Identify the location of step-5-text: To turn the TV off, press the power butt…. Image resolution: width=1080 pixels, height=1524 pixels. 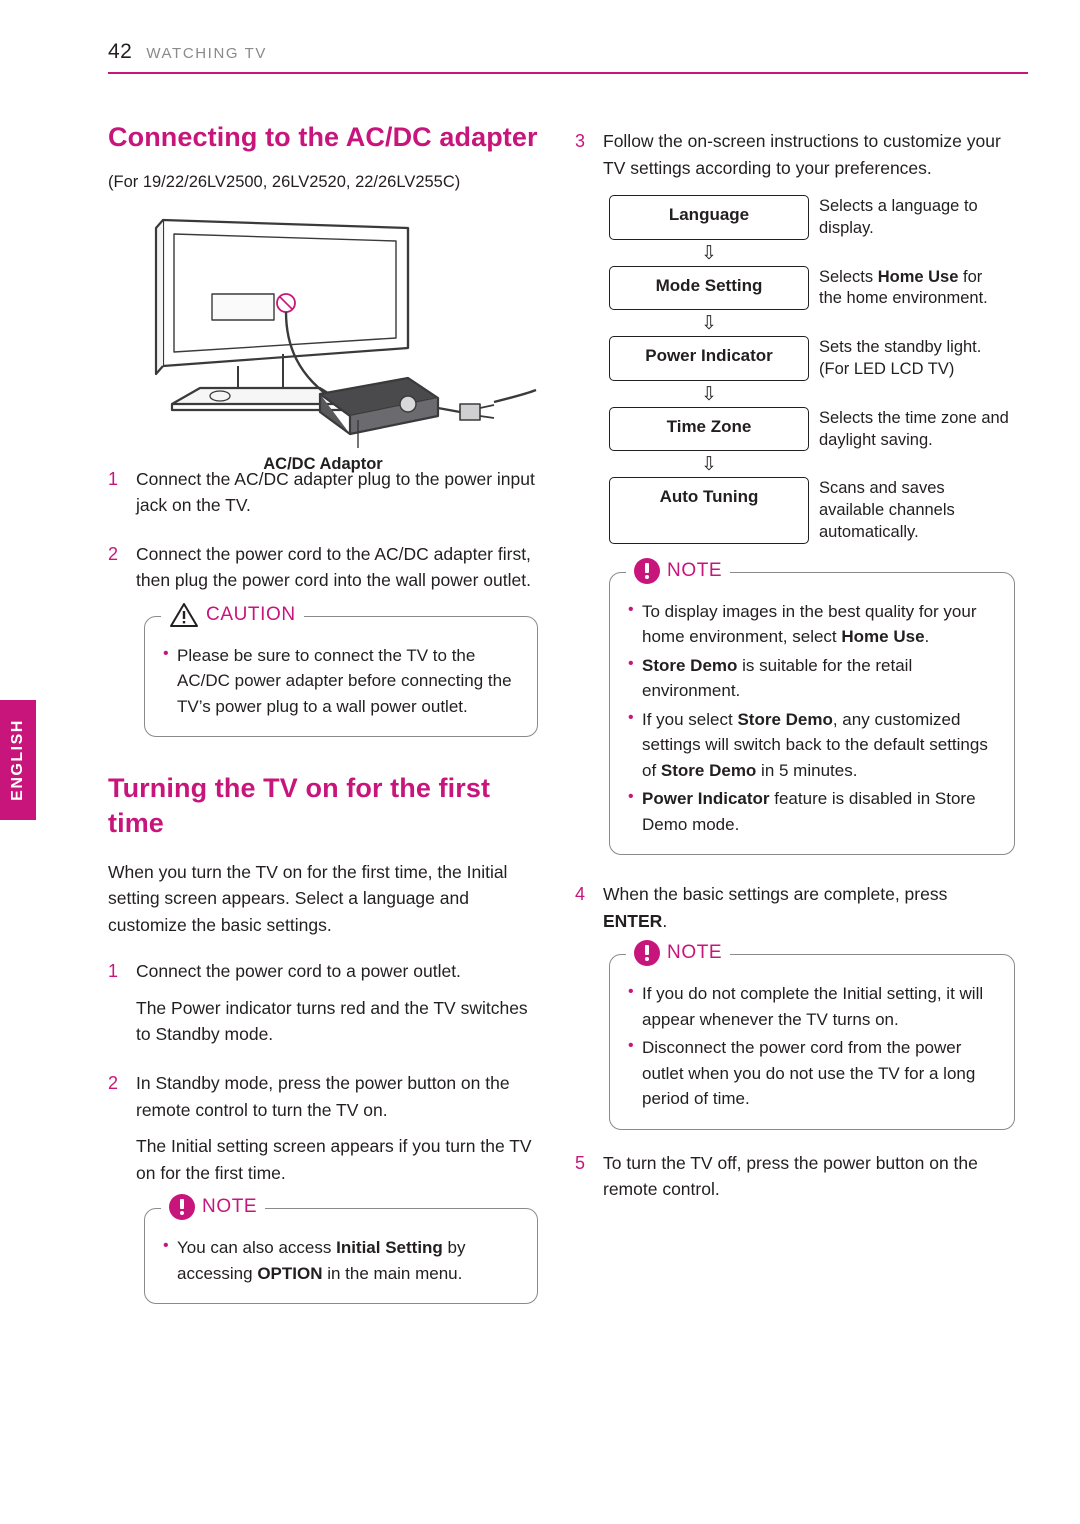
(790, 1176).